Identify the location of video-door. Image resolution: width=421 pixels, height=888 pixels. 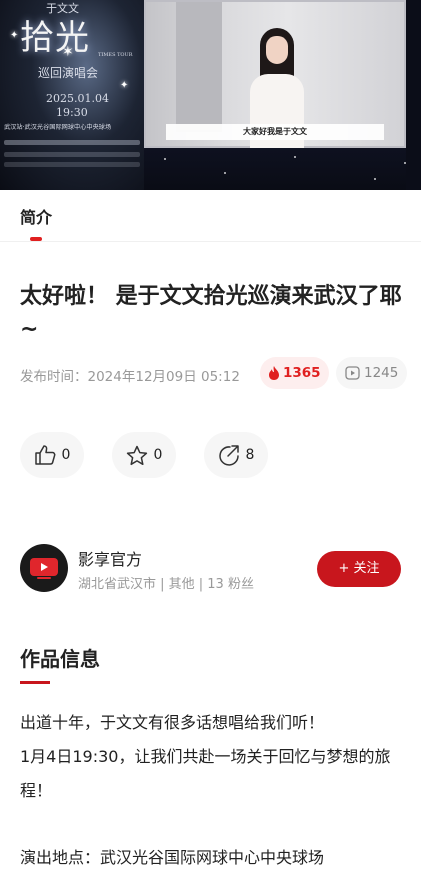
(199, 67).